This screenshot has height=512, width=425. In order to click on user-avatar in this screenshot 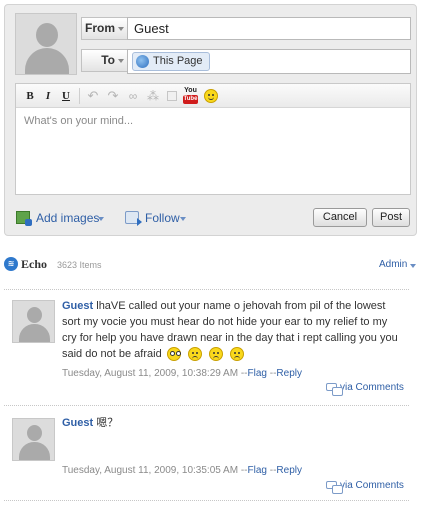, I will do `click(46, 44)`.